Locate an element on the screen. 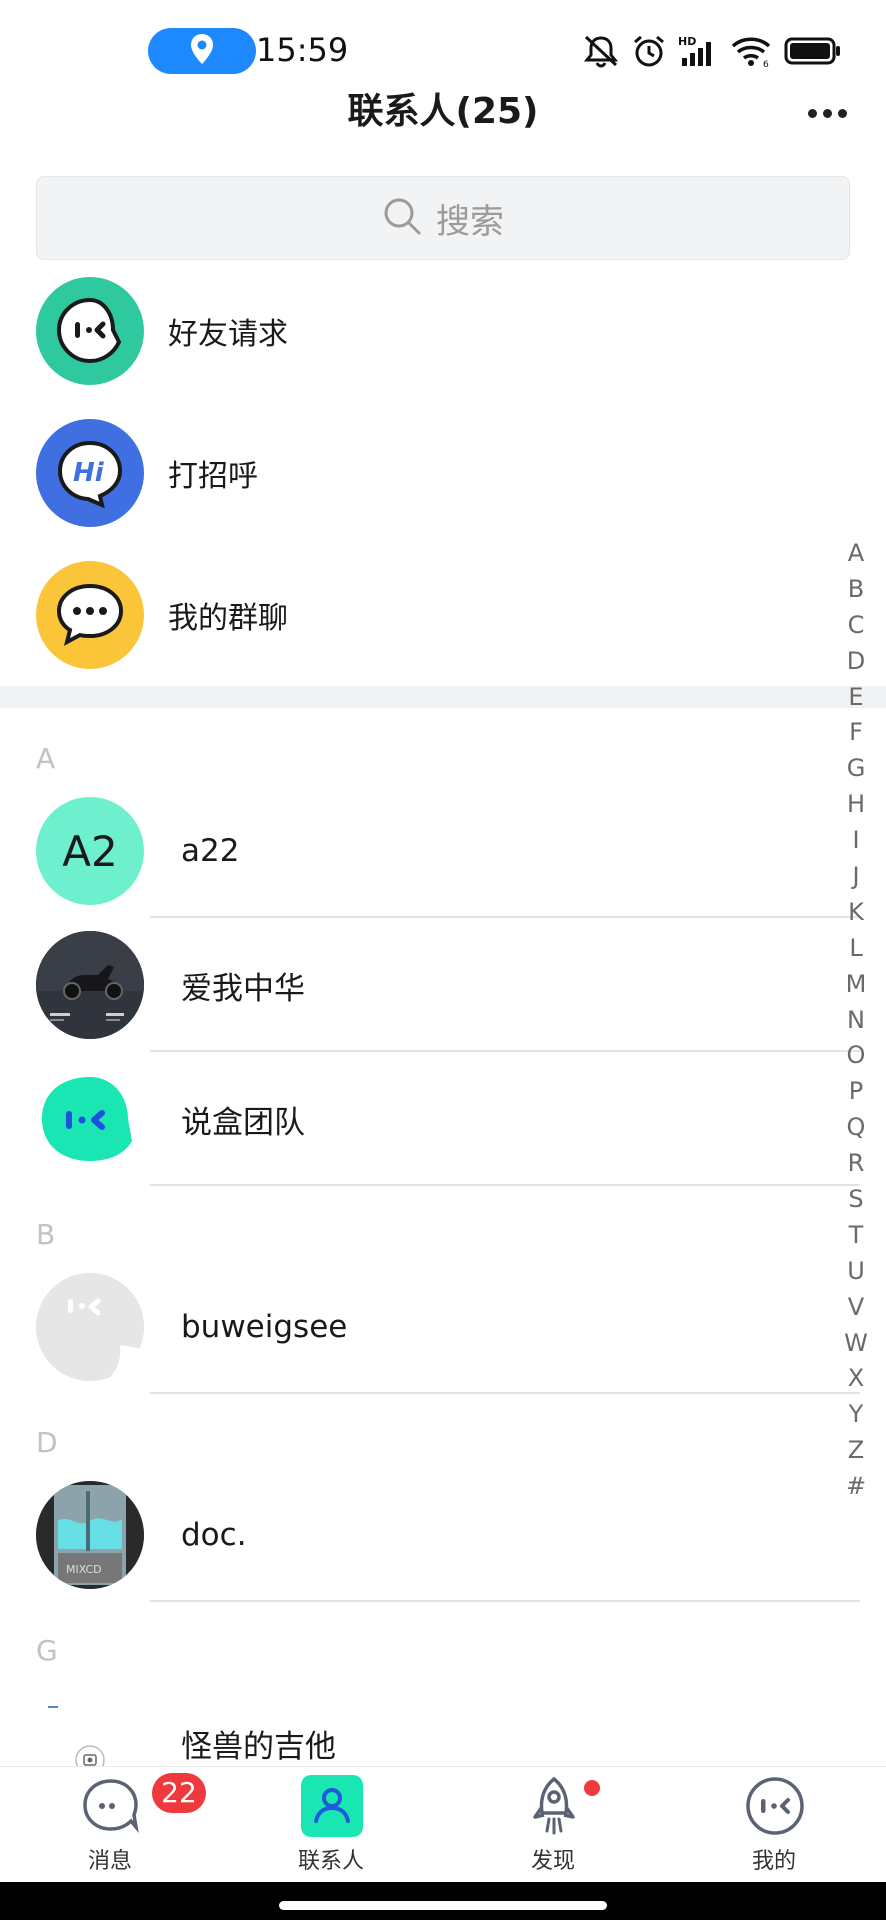 The height and width of the screenshot is (1920, 886). page-title: 联系人(25) is located at coordinates (443, 111).